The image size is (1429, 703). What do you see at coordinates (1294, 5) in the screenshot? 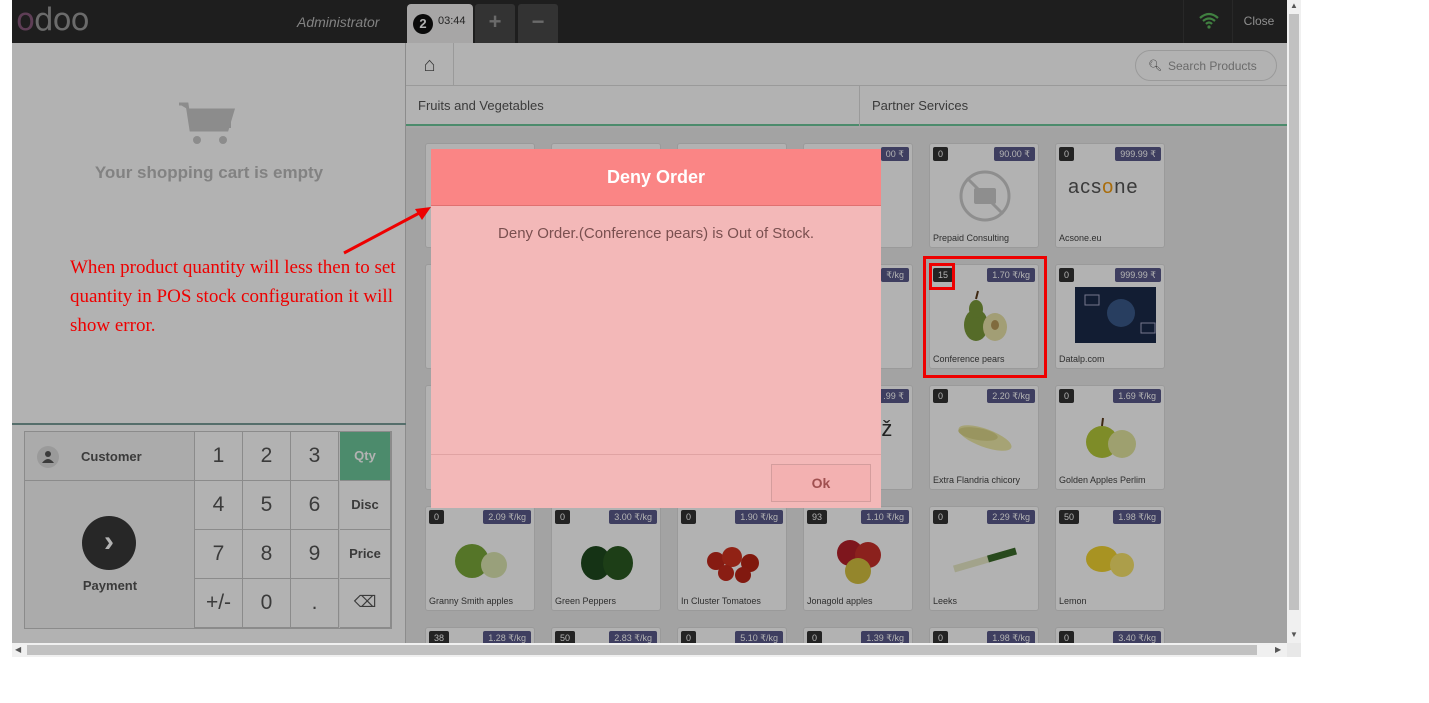
I see `scroll-up-icon: ▲` at bounding box center [1294, 5].